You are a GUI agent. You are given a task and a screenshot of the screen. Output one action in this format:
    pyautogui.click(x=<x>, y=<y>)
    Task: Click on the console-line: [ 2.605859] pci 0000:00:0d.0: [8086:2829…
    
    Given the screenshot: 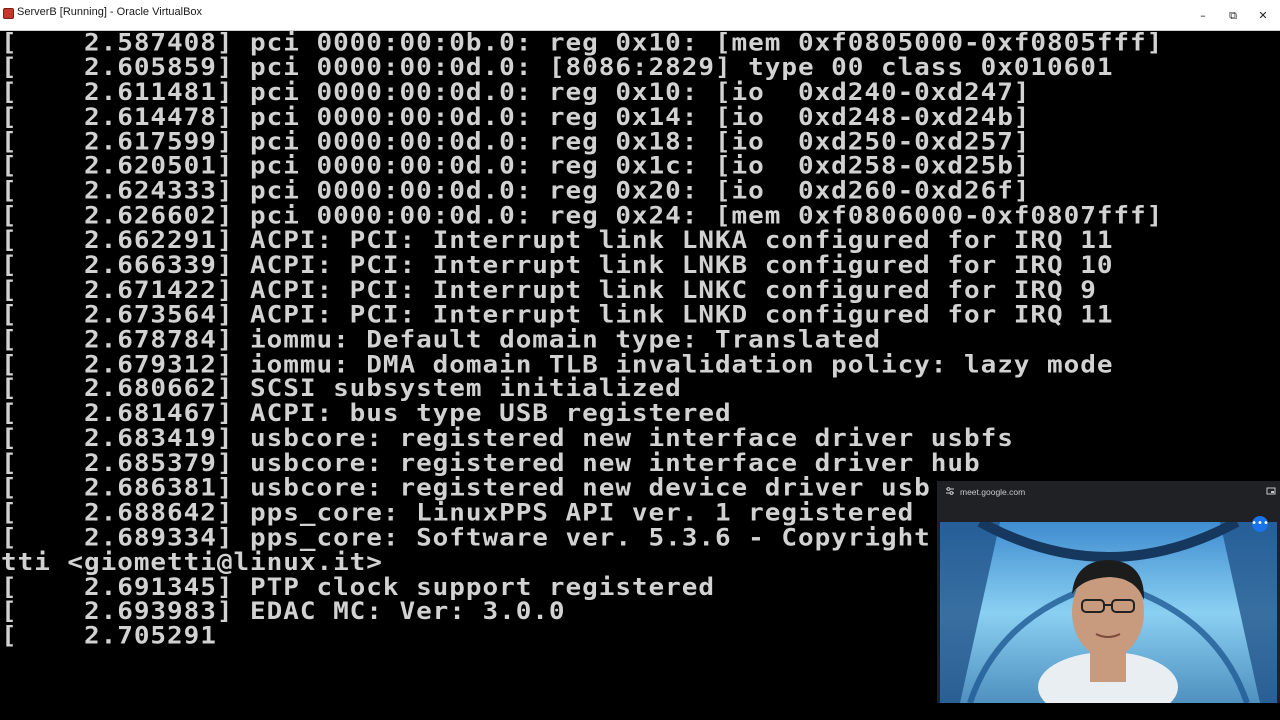 What is the action you would take?
    pyautogui.click(x=557, y=67)
    